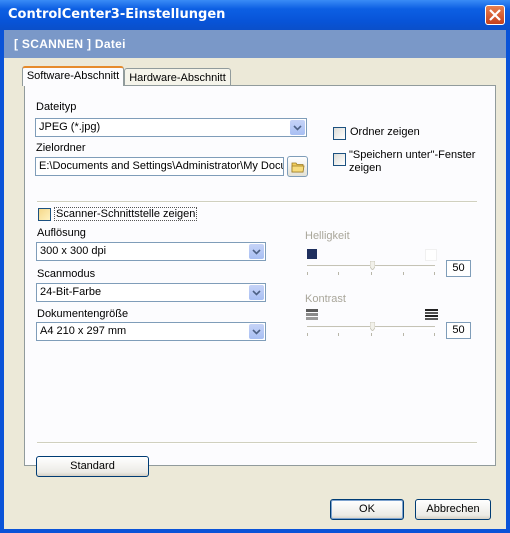  What do you see at coordinates (367, 509) in the screenshot?
I see `ok-button: OK` at bounding box center [367, 509].